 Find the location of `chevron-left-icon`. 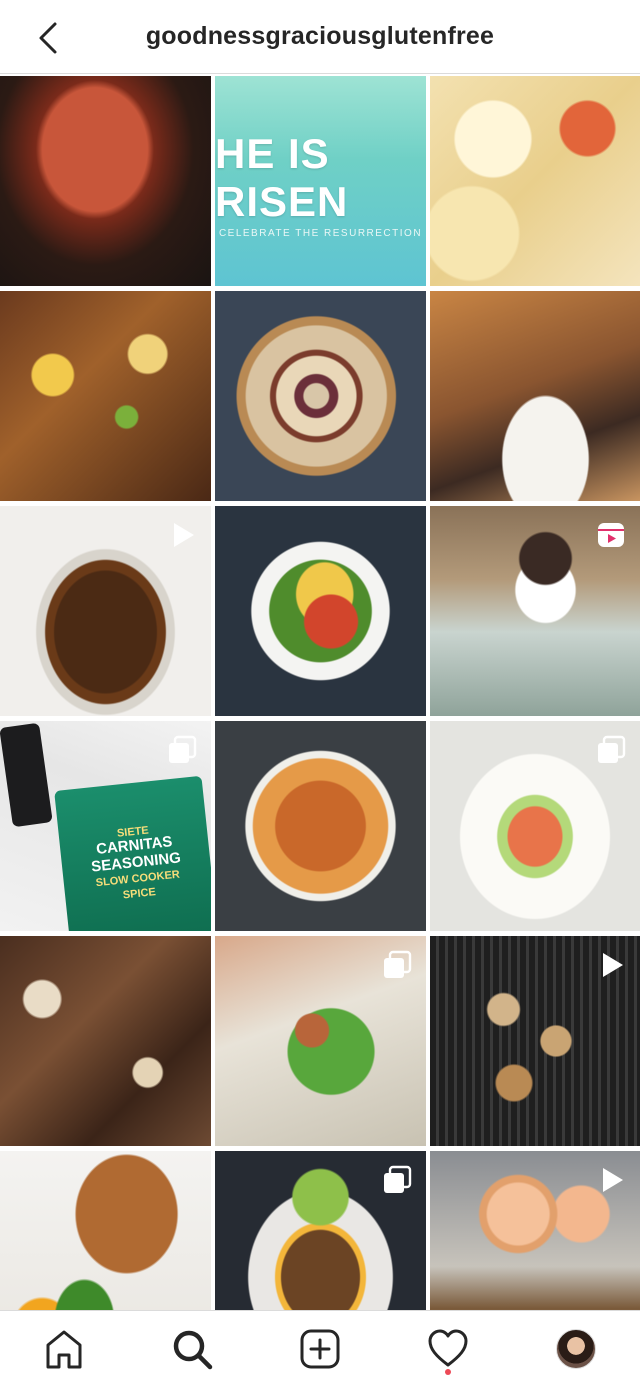

chevron-left-icon is located at coordinates (48, 38).